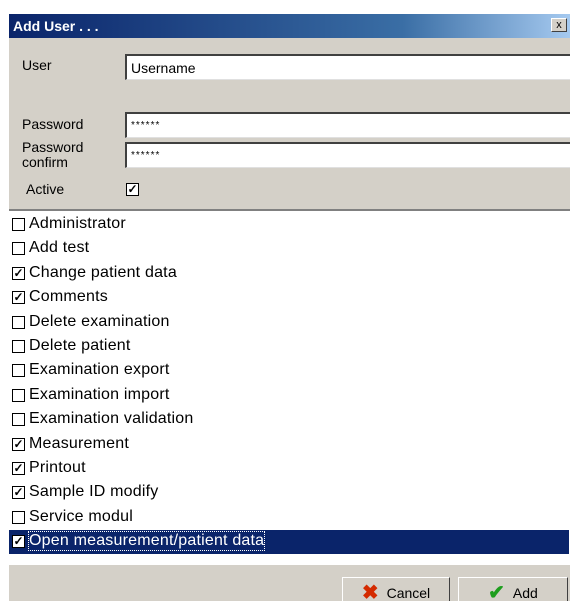  Describe the element at coordinates (111, 419) in the screenshot. I see `permission-label: Examination validation` at that location.